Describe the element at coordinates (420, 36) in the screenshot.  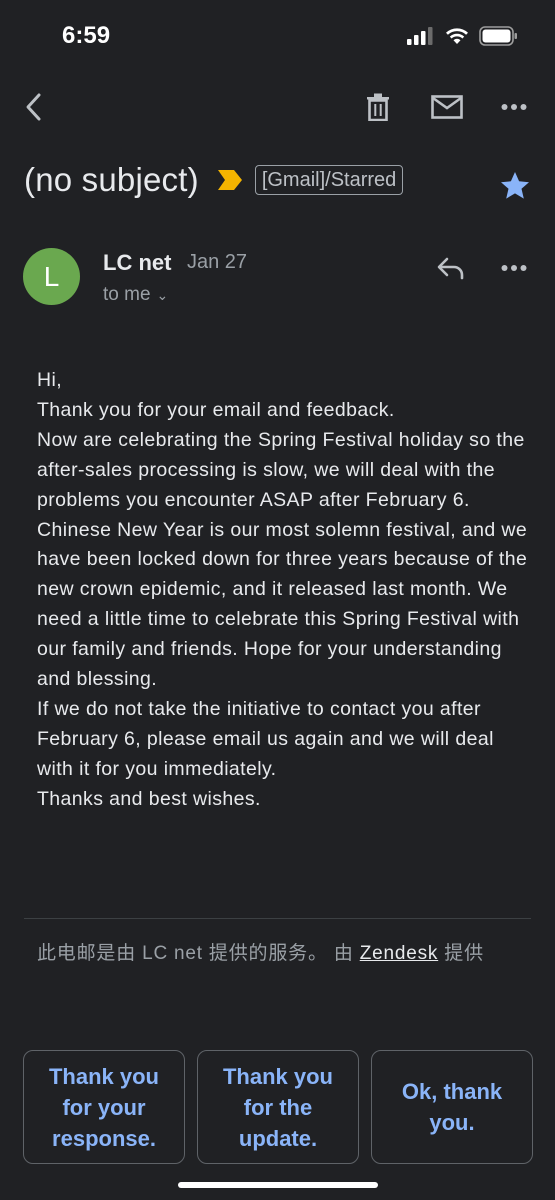
I see `signal-icon` at that location.